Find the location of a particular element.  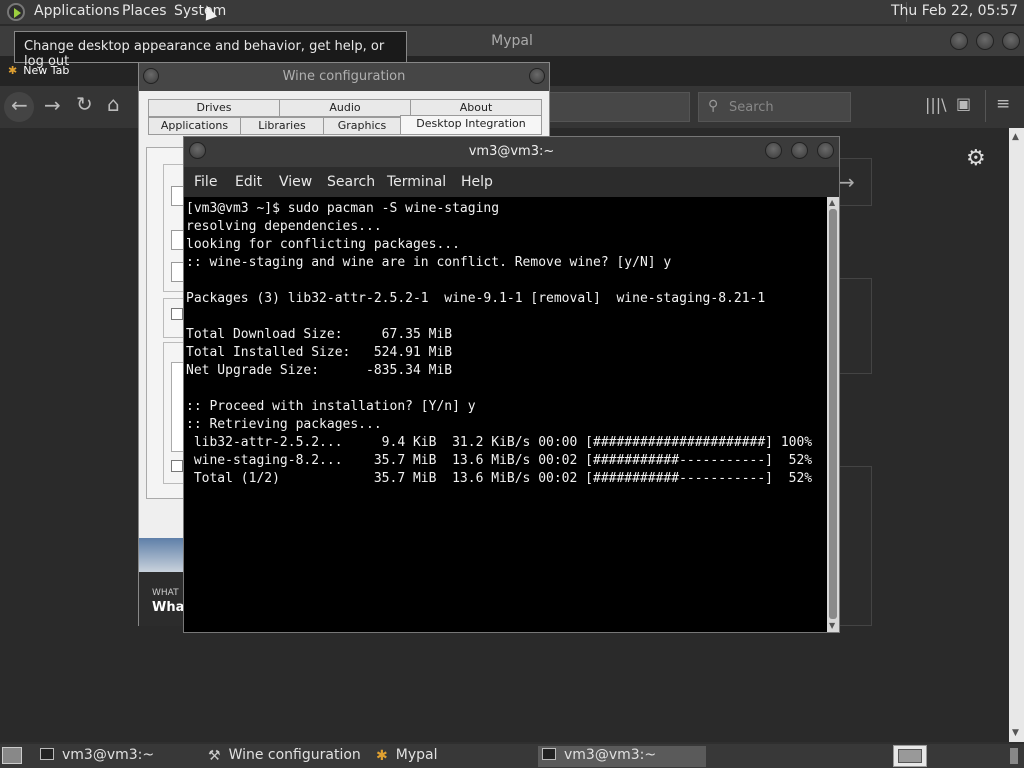

search-input: ⚲ Search is located at coordinates (774, 107).